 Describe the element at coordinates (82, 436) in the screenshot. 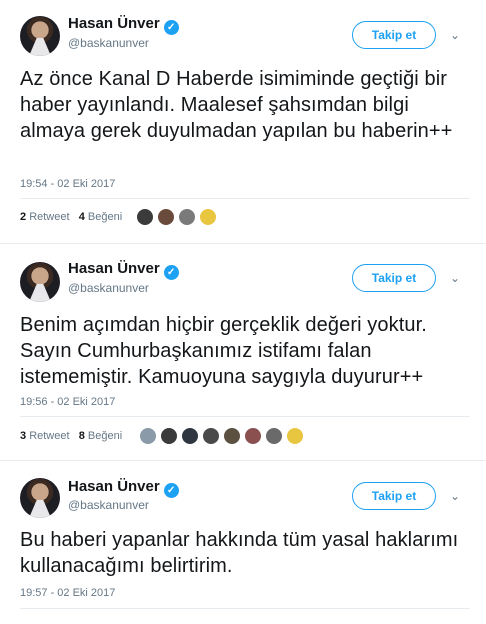

I see `like-count: 8` at that location.